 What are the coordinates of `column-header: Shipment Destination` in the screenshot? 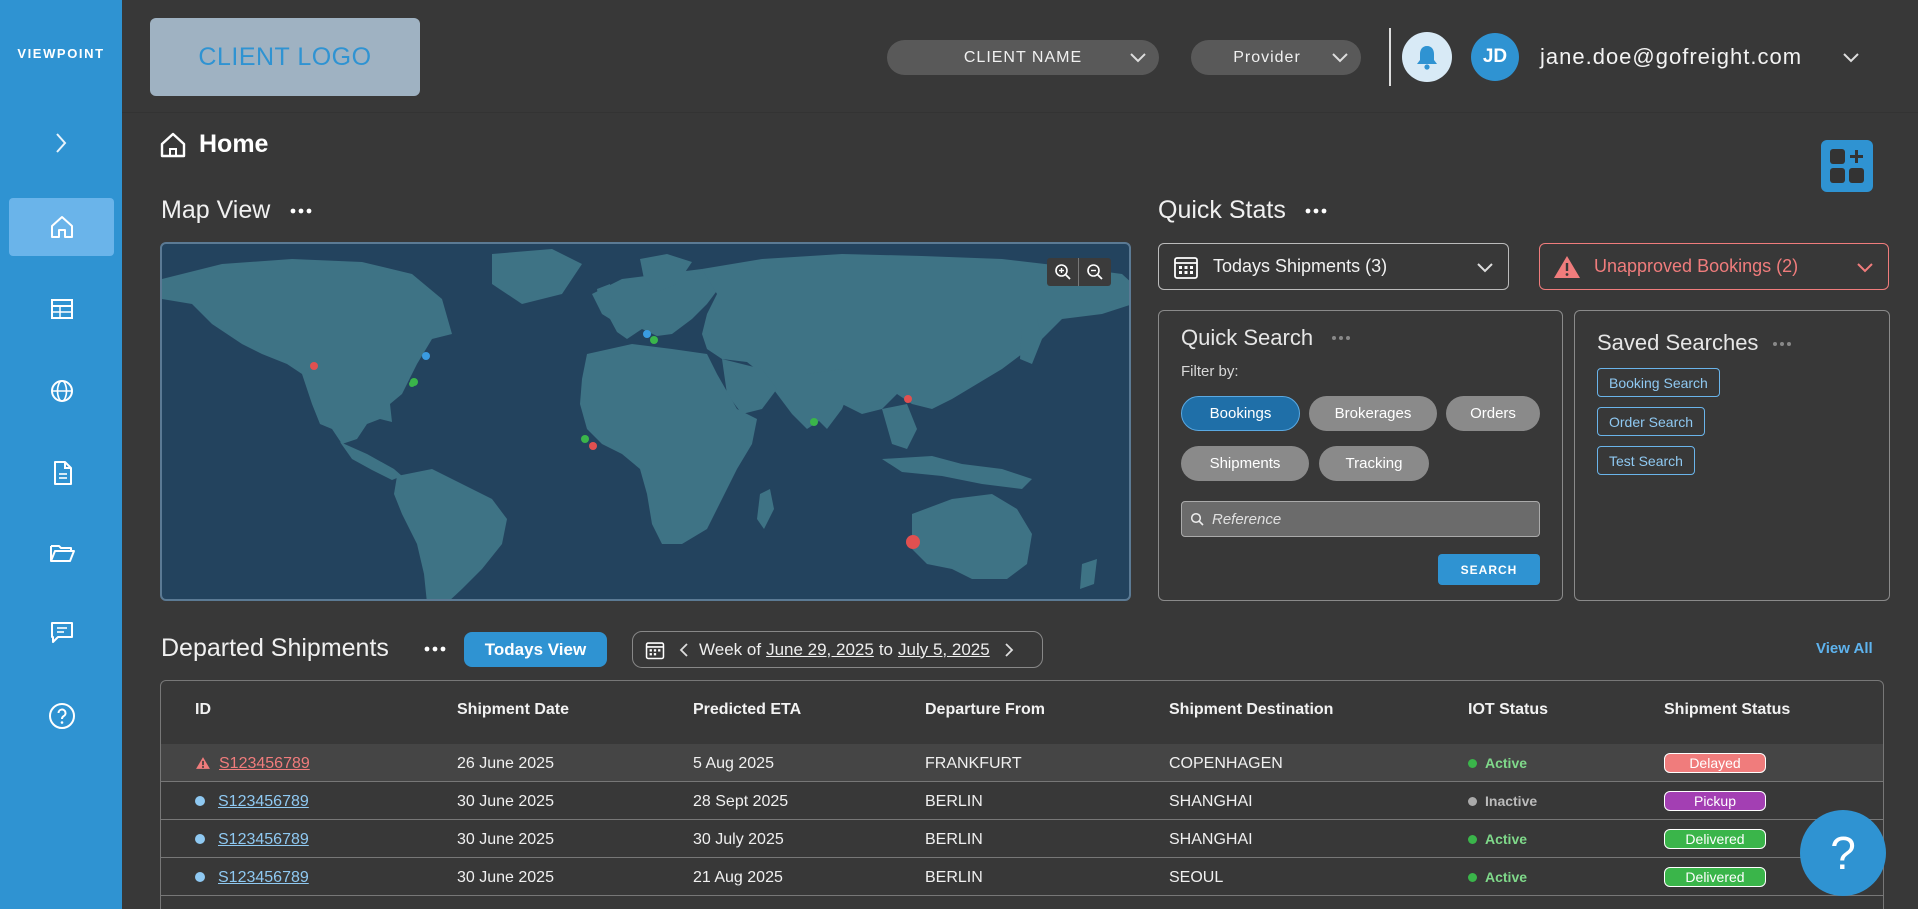 It's located at (1251, 710).